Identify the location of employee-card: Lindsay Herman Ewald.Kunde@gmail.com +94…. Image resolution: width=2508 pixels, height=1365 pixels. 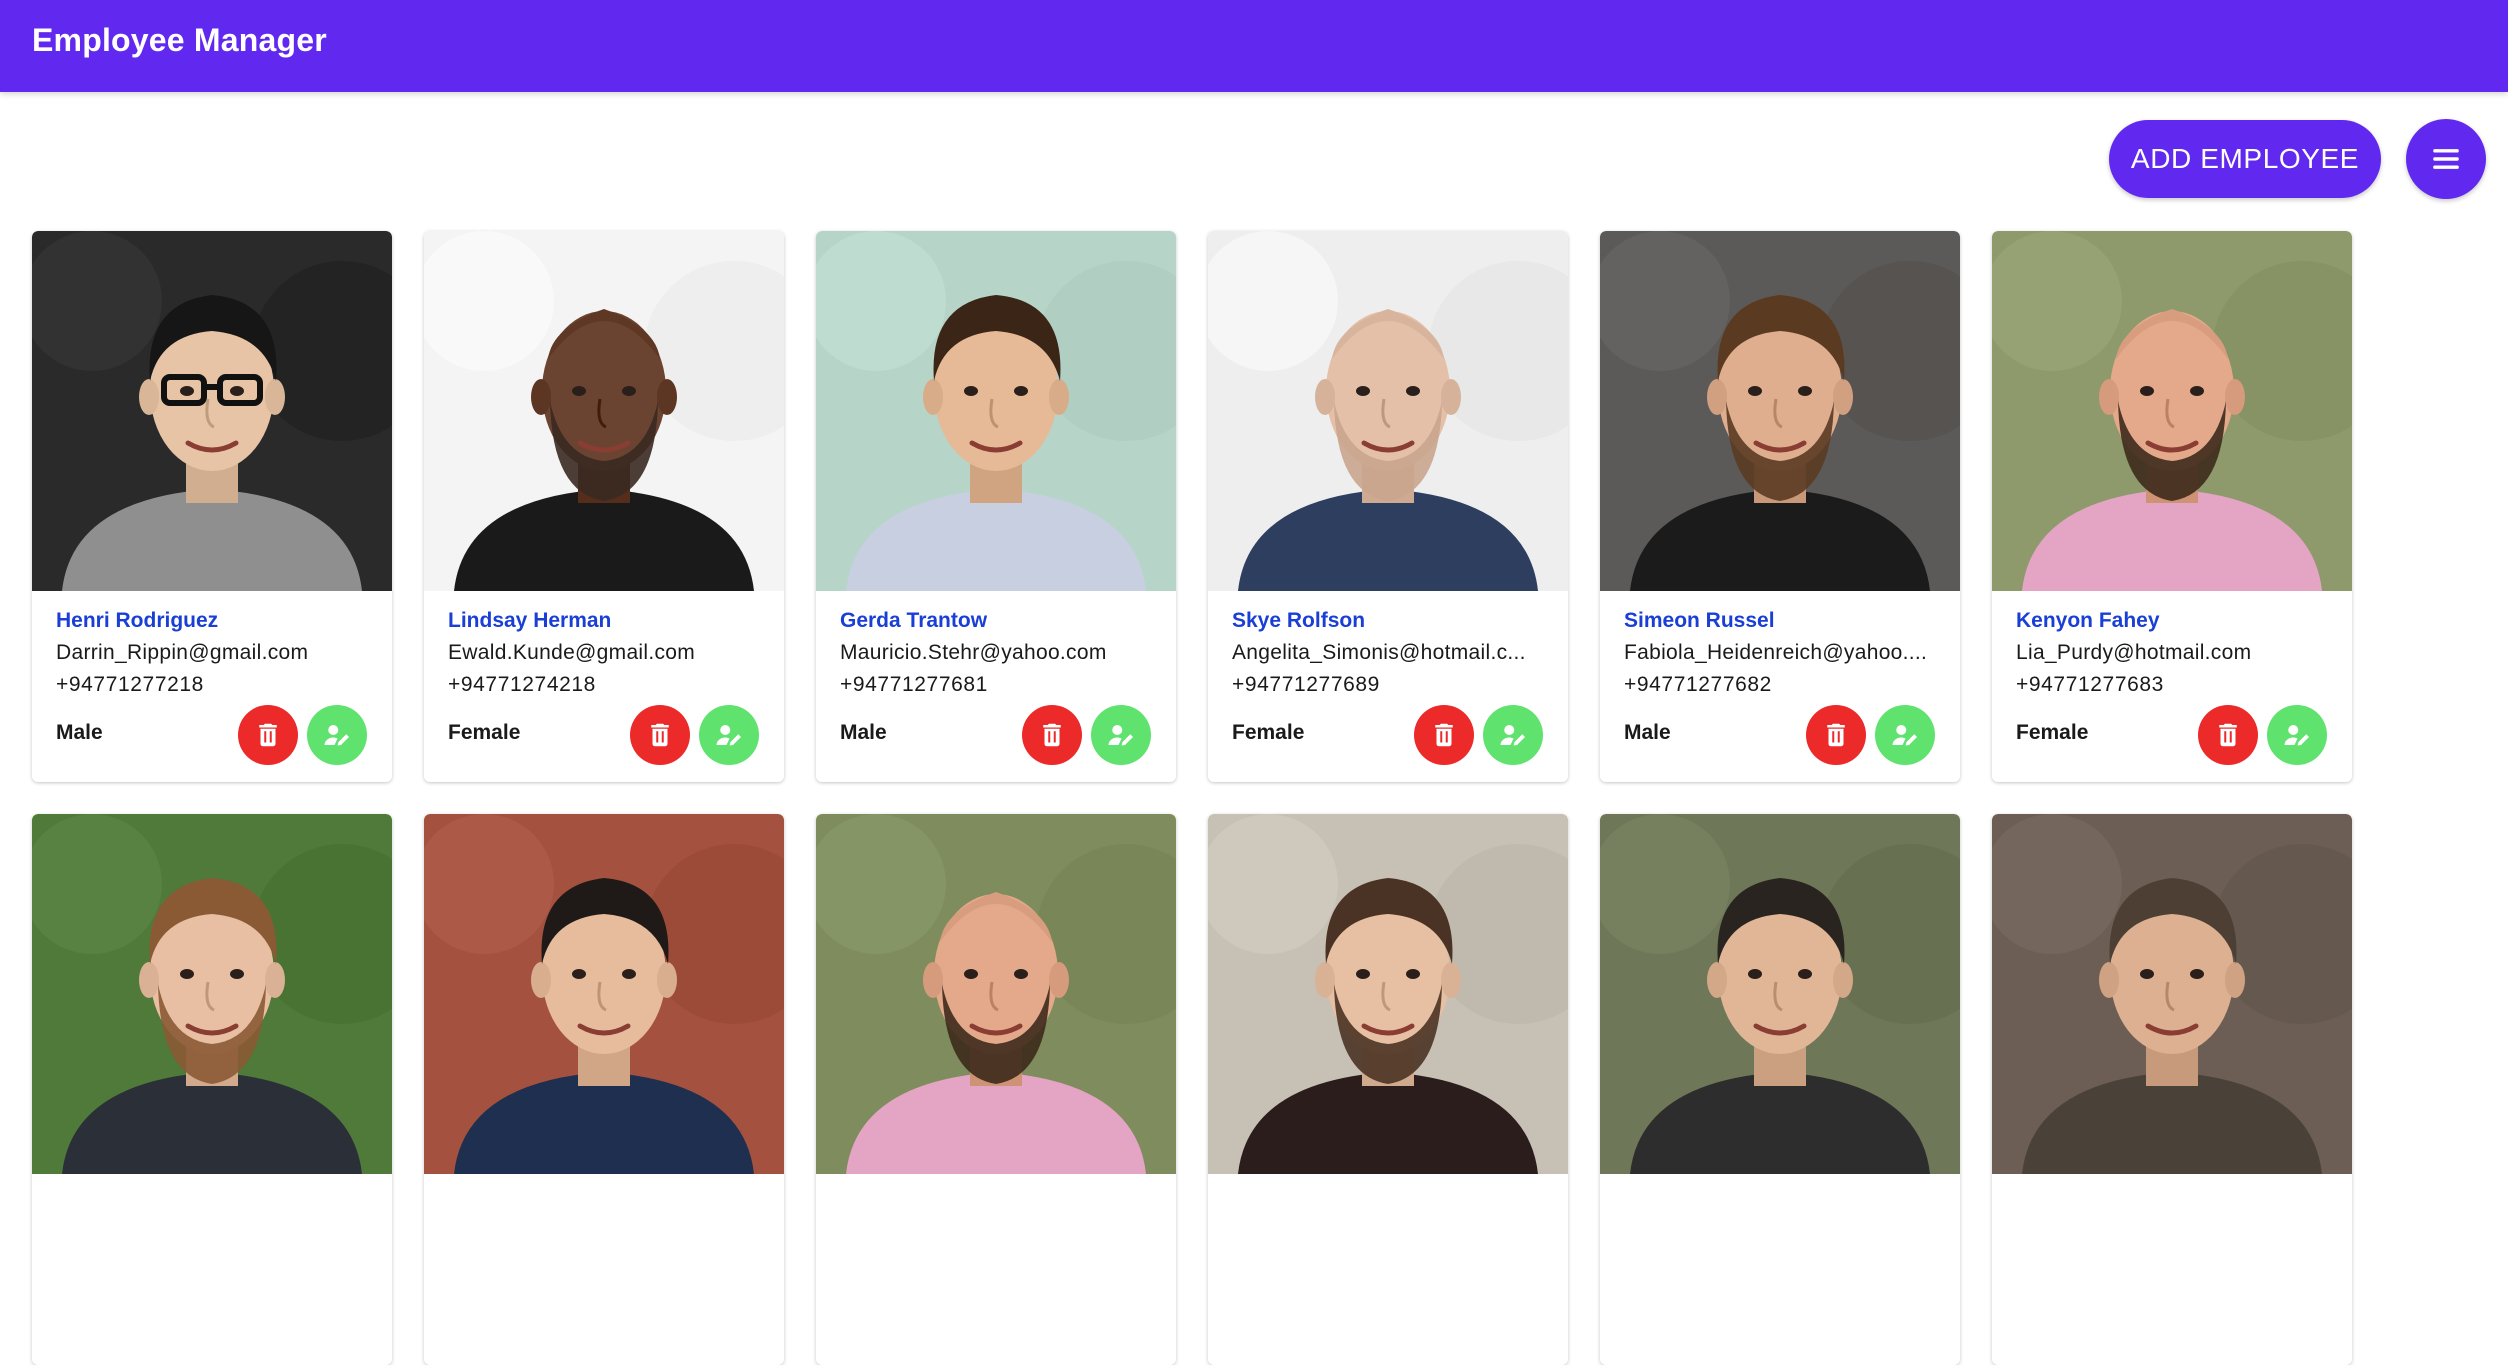
(604, 506).